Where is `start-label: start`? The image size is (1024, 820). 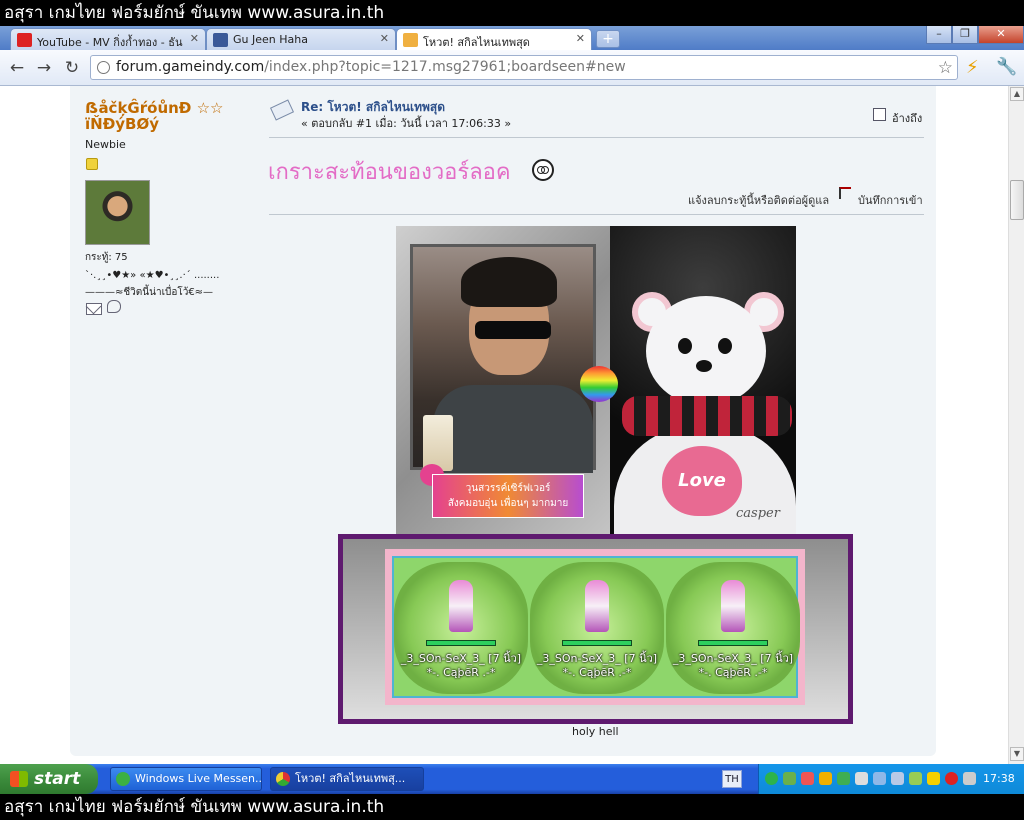
start-label: start is located at coordinates (57, 779).